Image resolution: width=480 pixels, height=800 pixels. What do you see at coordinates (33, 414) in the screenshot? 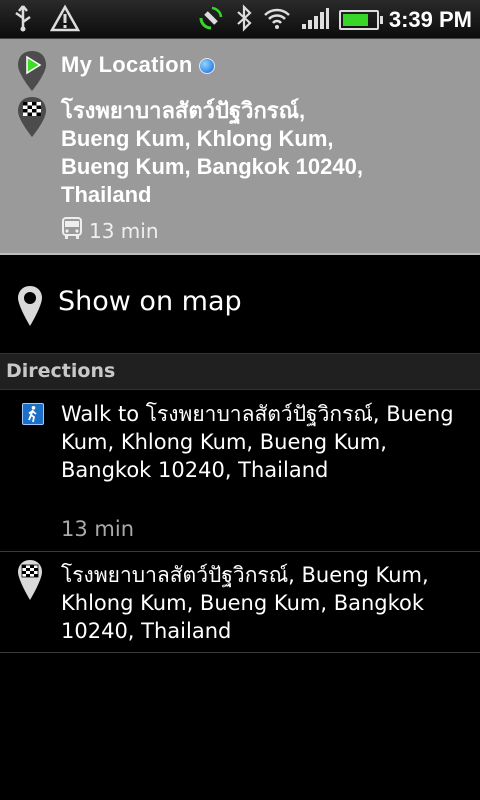
I see `walk-icon` at bounding box center [33, 414].